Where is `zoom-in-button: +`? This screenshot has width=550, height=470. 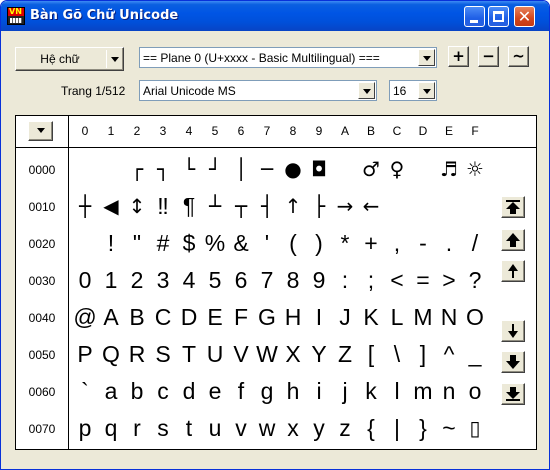
zoom-in-button: + is located at coordinates (458, 56).